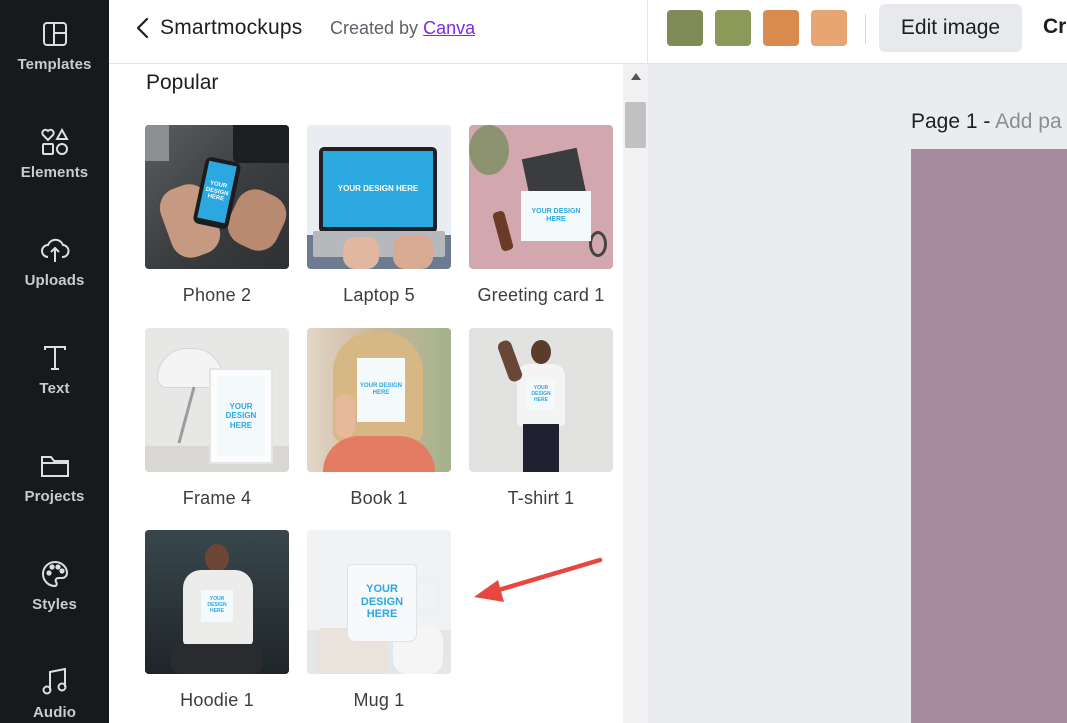  What do you see at coordinates (54, 64) in the screenshot?
I see `sidebar-label: Templates` at bounding box center [54, 64].